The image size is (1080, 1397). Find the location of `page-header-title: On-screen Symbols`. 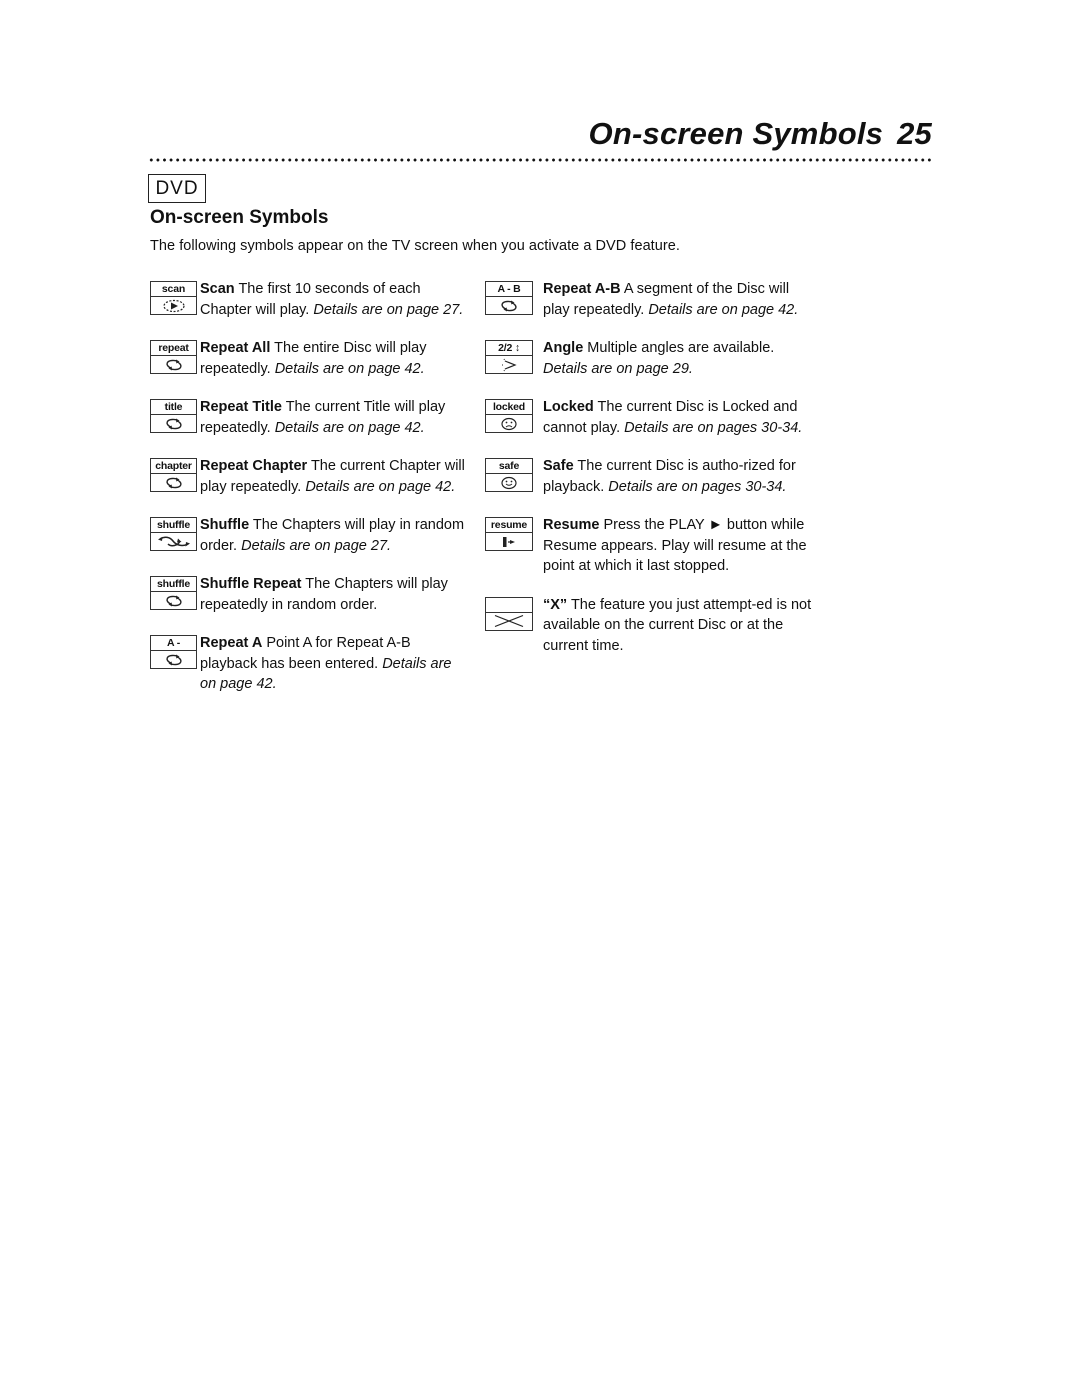

page-header-title: On-screen Symbols is located at coordinates (736, 133).